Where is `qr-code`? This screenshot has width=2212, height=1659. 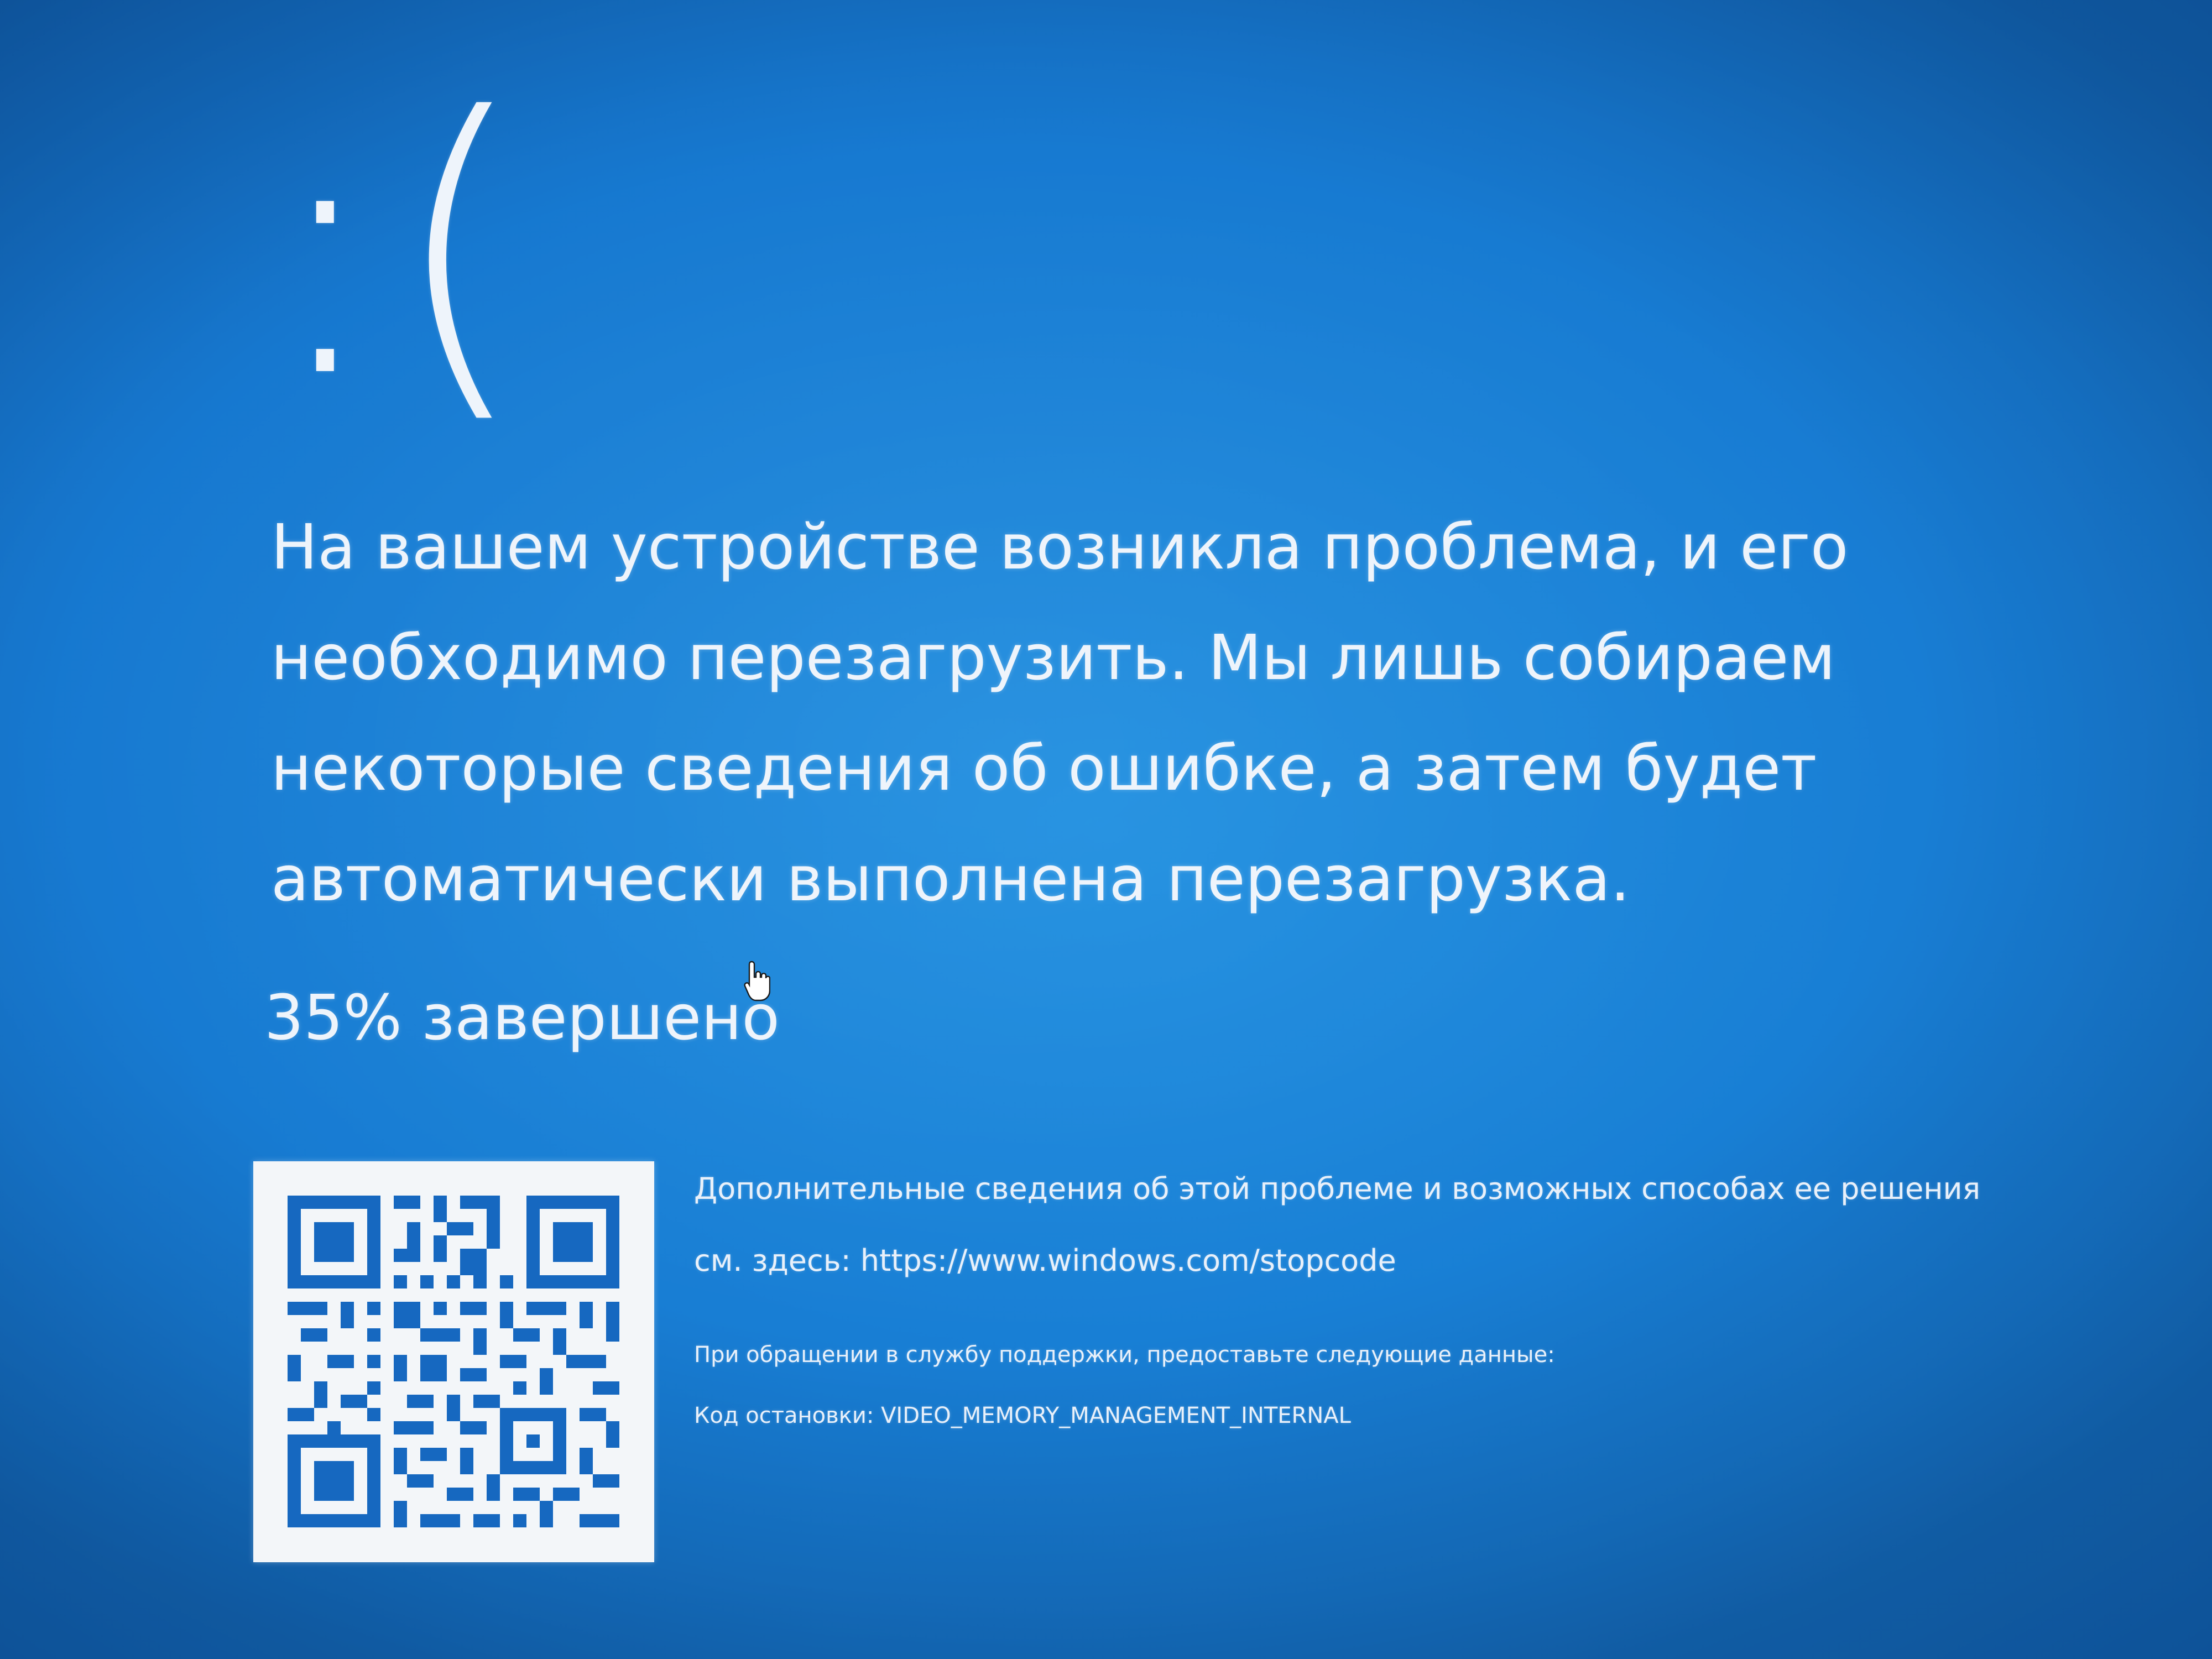 qr-code is located at coordinates (454, 1361).